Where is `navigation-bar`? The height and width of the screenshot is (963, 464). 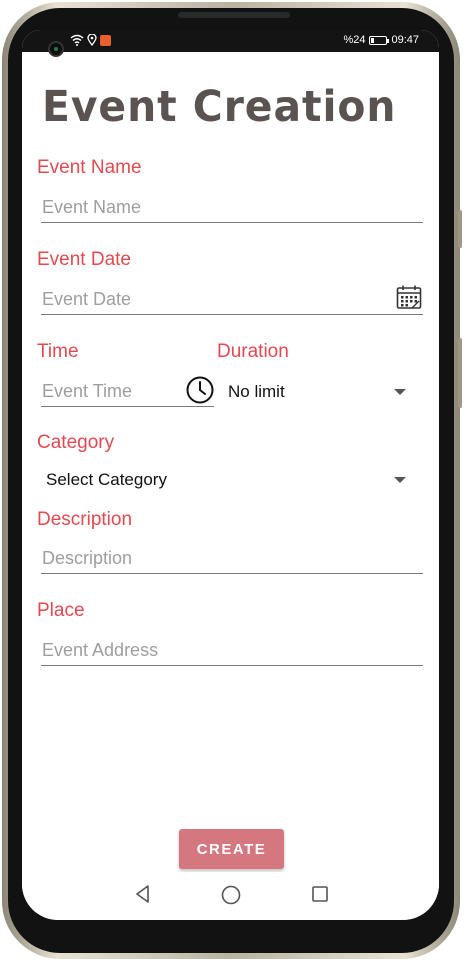
navigation-bar is located at coordinates (230, 896).